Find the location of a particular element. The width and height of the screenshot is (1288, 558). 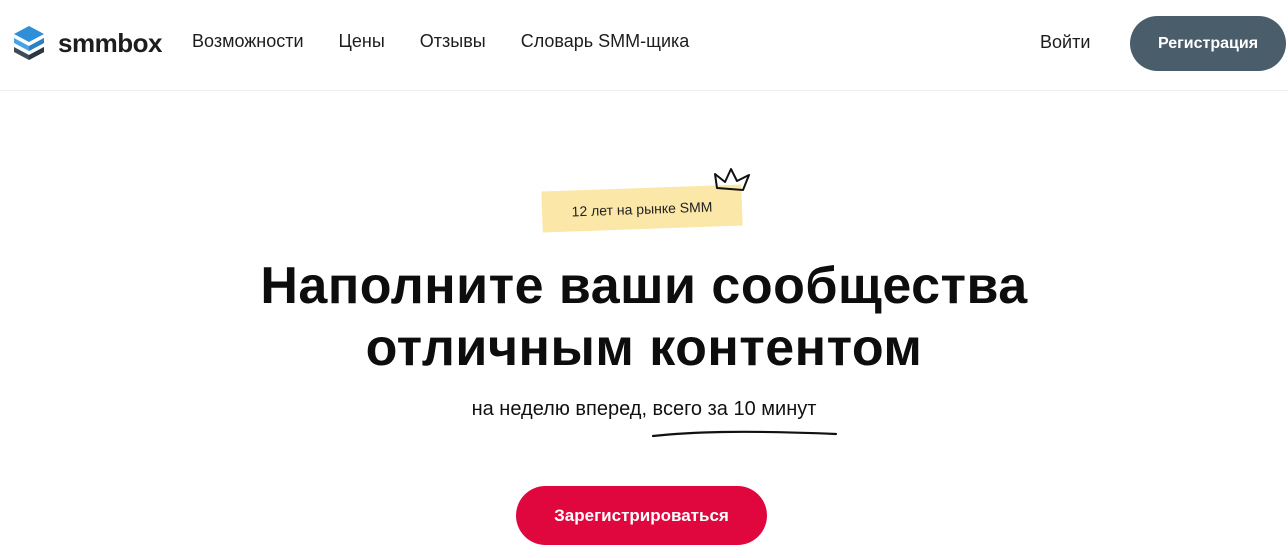

experience-badge: 12 лет на рынке SMM is located at coordinates (647, 201).